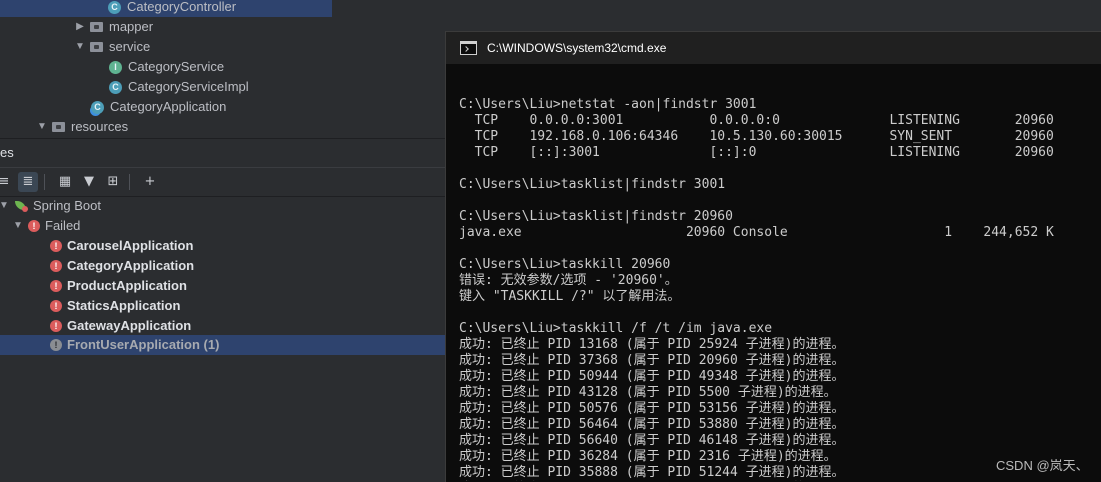 This screenshot has width=1101, height=482. Describe the element at coordinates (124, 305) in the screenshot. I see `services-app-label: StaticsApplication` at that location.